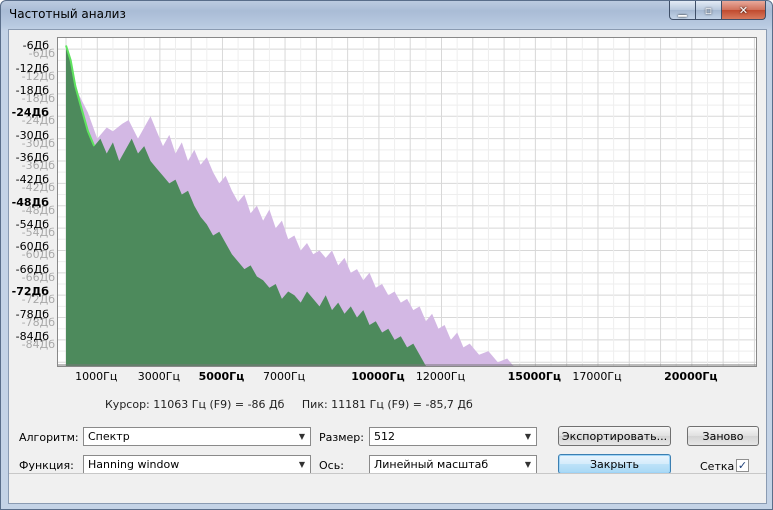 The height and width of the screenshot is (510, 773). What do you see at coordinates (32, 180) in the screenshot?
I see `y-tick-label: -42Дб` at bounding box center [32, 180].